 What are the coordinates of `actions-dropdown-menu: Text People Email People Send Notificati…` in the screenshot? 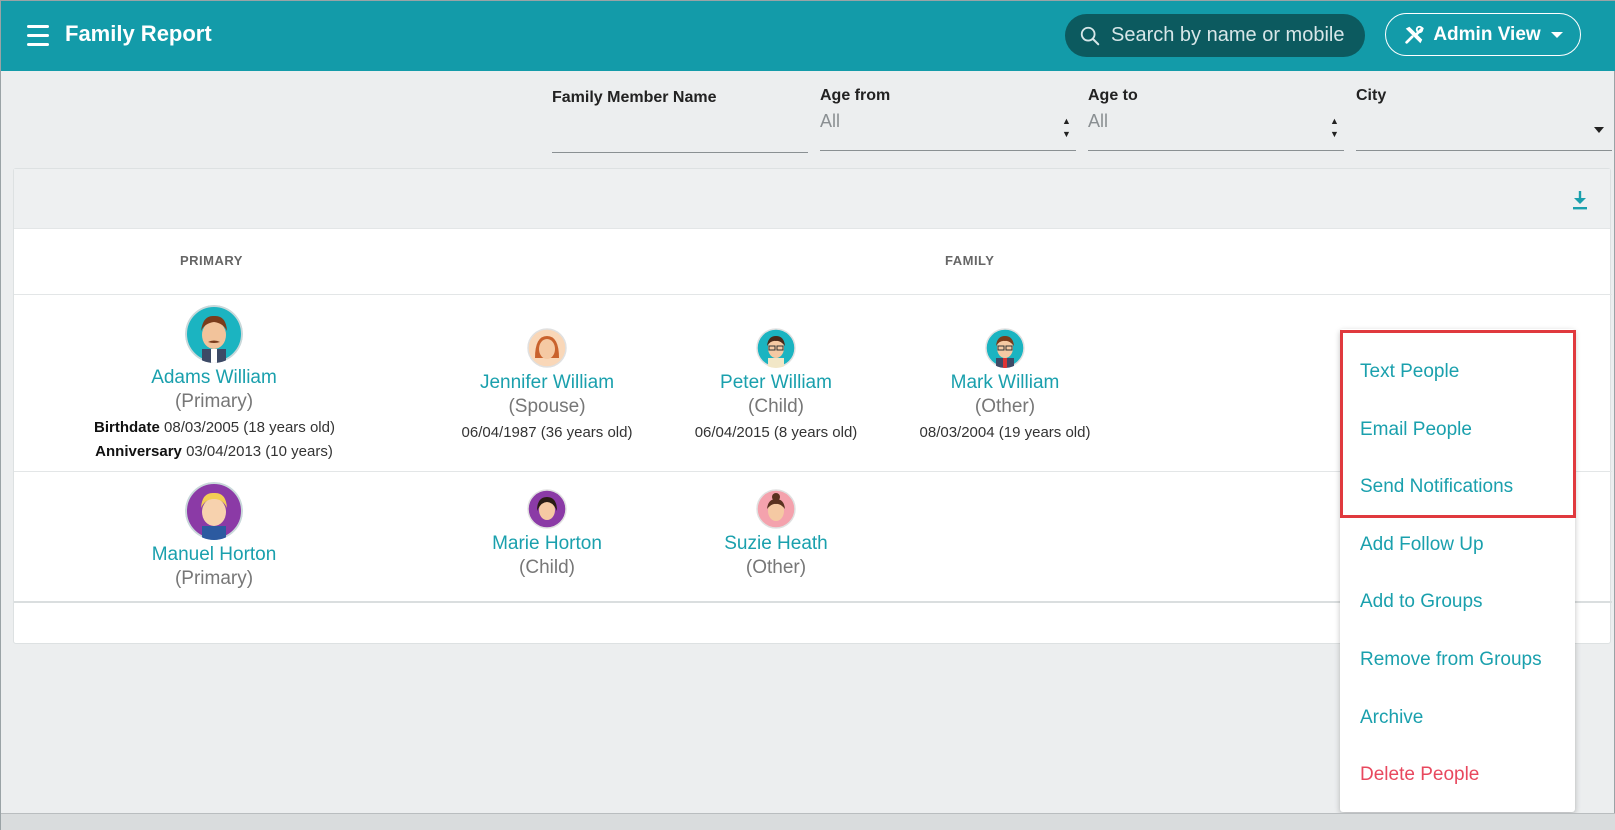 It's located at (1457, 570).